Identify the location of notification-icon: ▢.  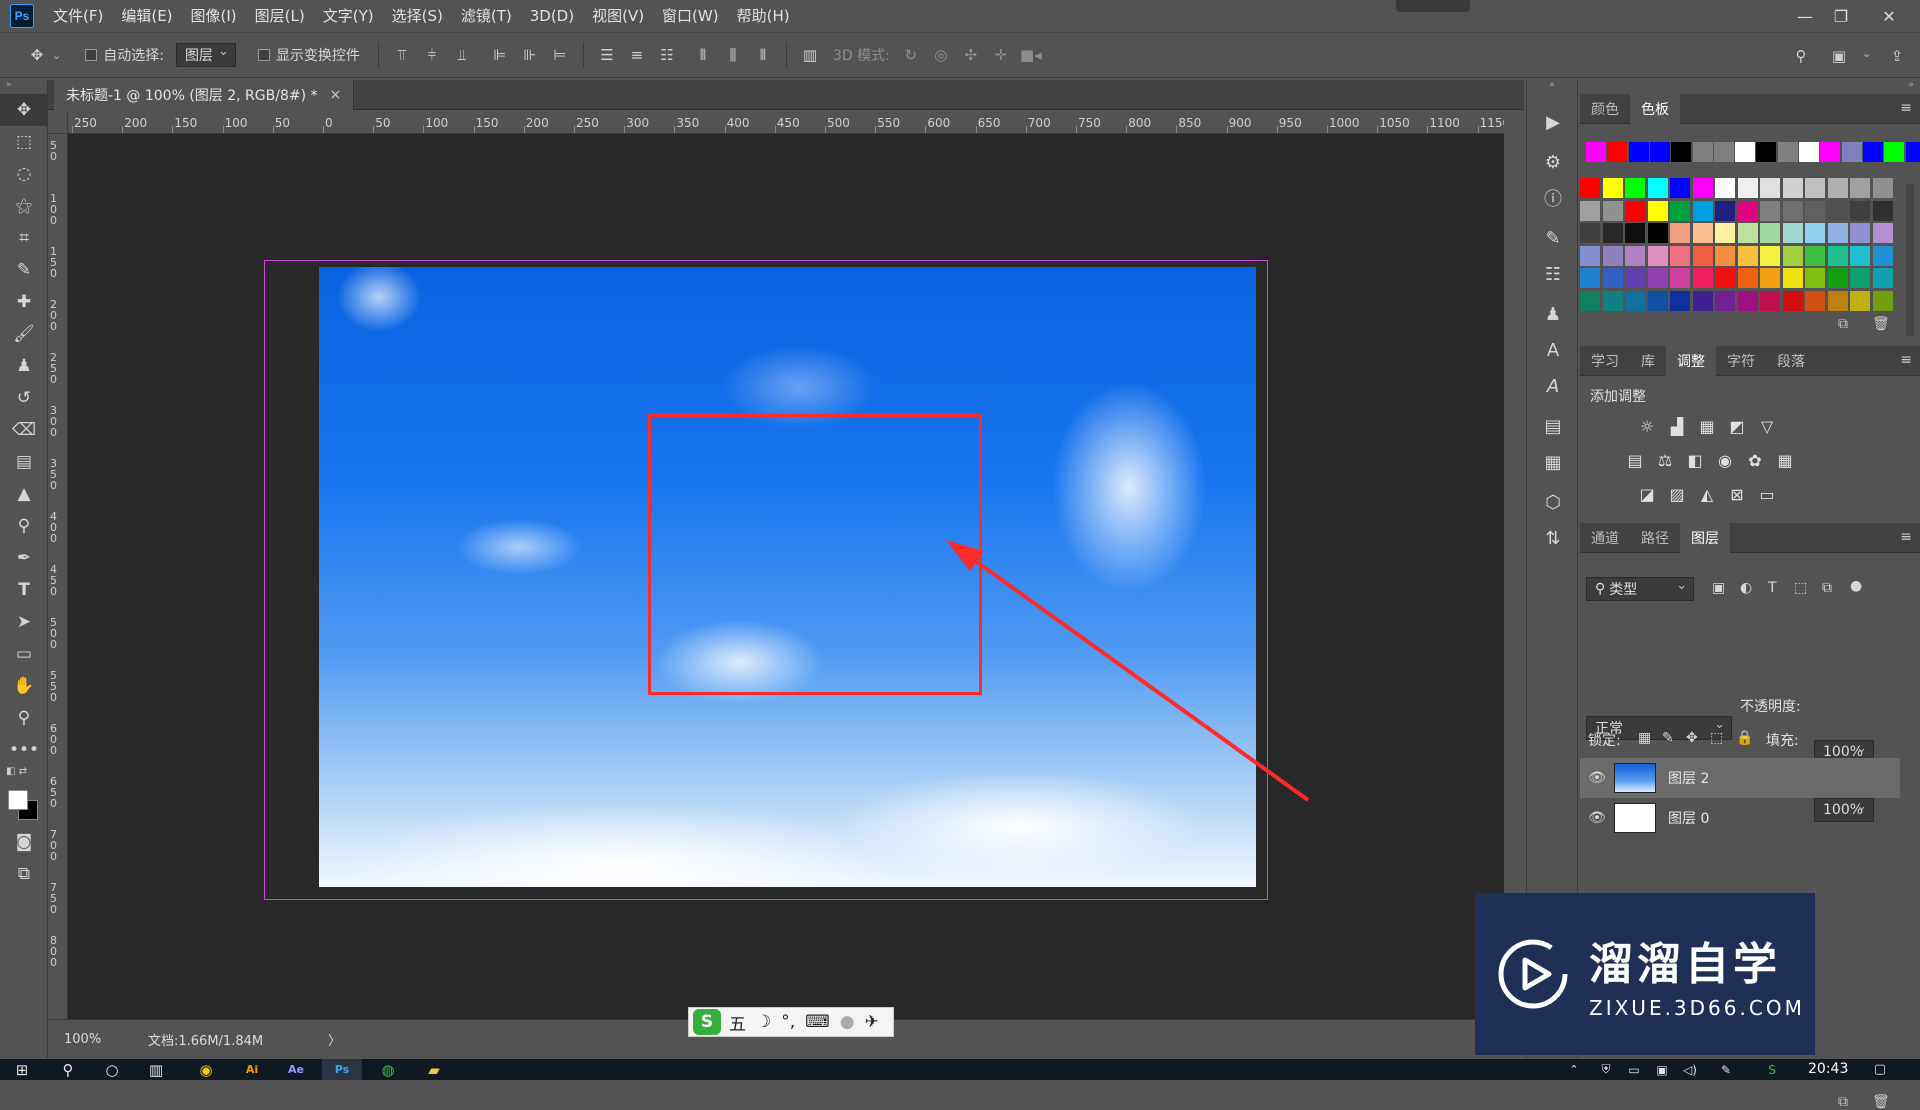
(1880, 1069).